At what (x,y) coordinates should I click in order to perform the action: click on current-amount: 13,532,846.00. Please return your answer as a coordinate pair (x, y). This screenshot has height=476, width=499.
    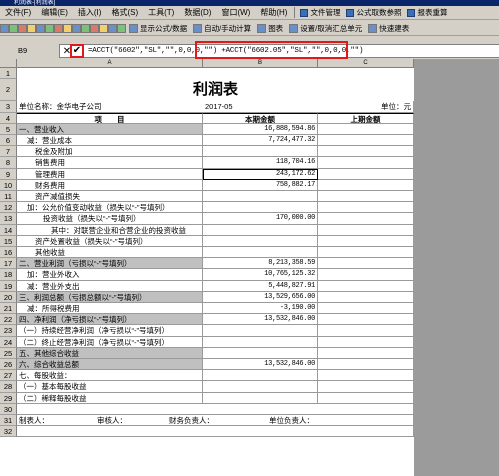
    Looking at the image, I should click on (260, 365).